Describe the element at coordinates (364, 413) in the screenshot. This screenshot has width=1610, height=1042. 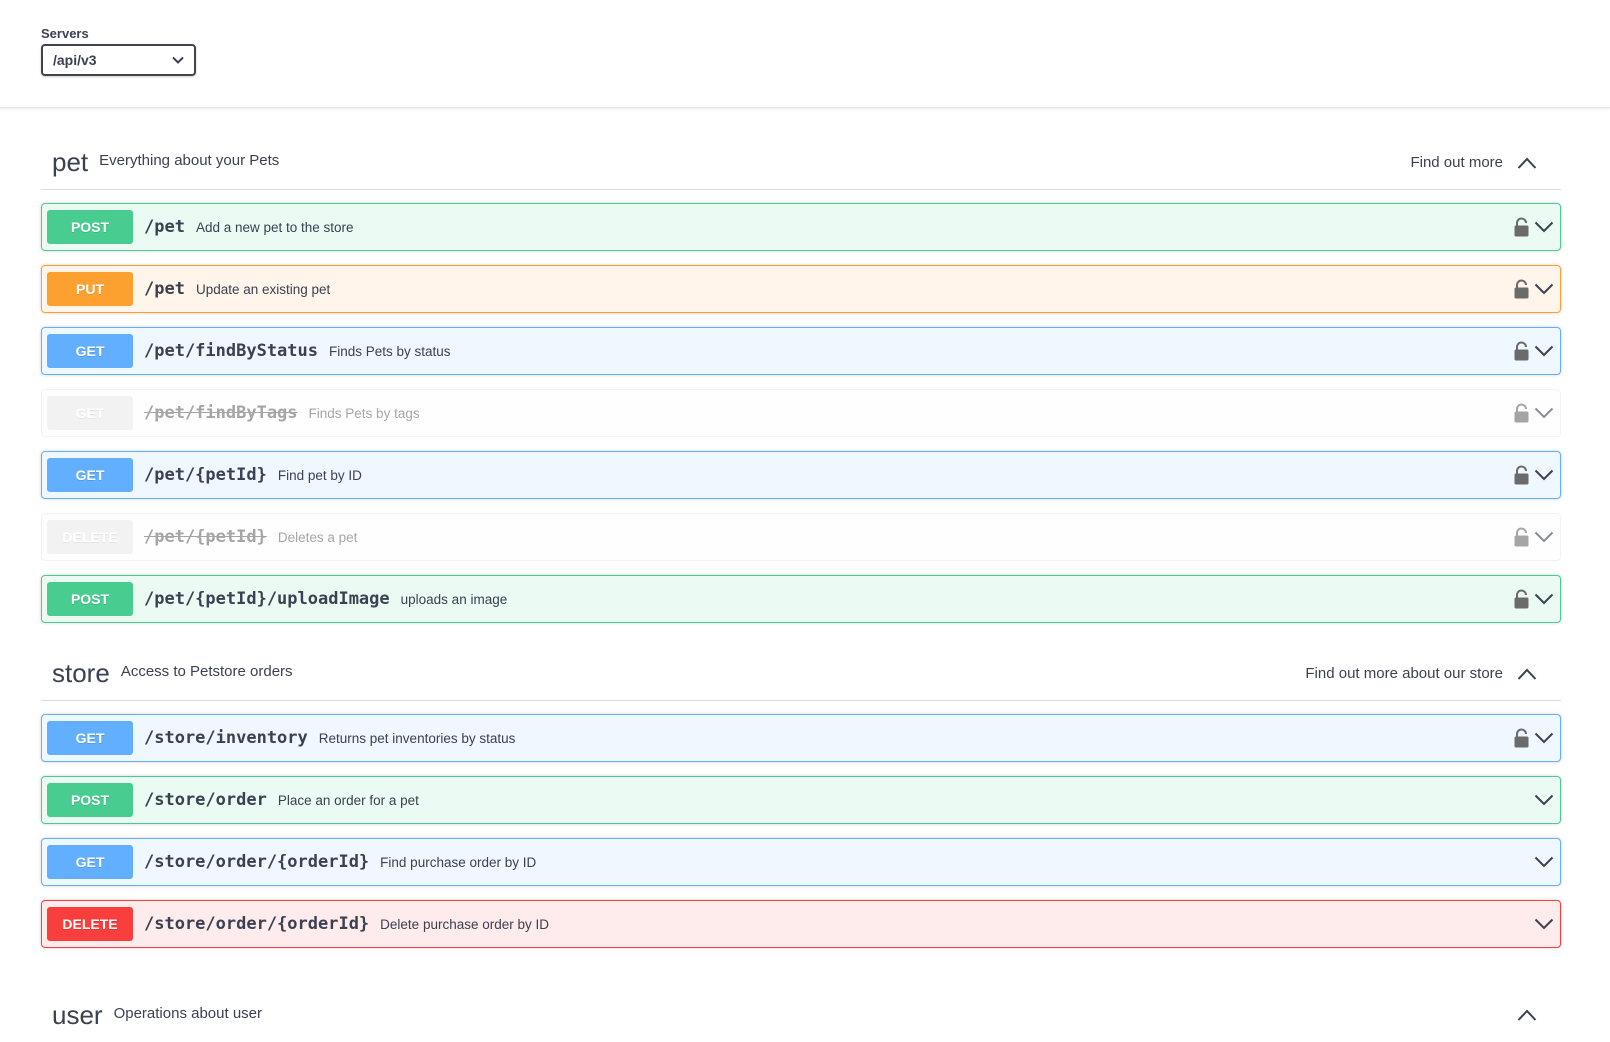
I see `operation-summary: Finds Pets by tags` at that location.